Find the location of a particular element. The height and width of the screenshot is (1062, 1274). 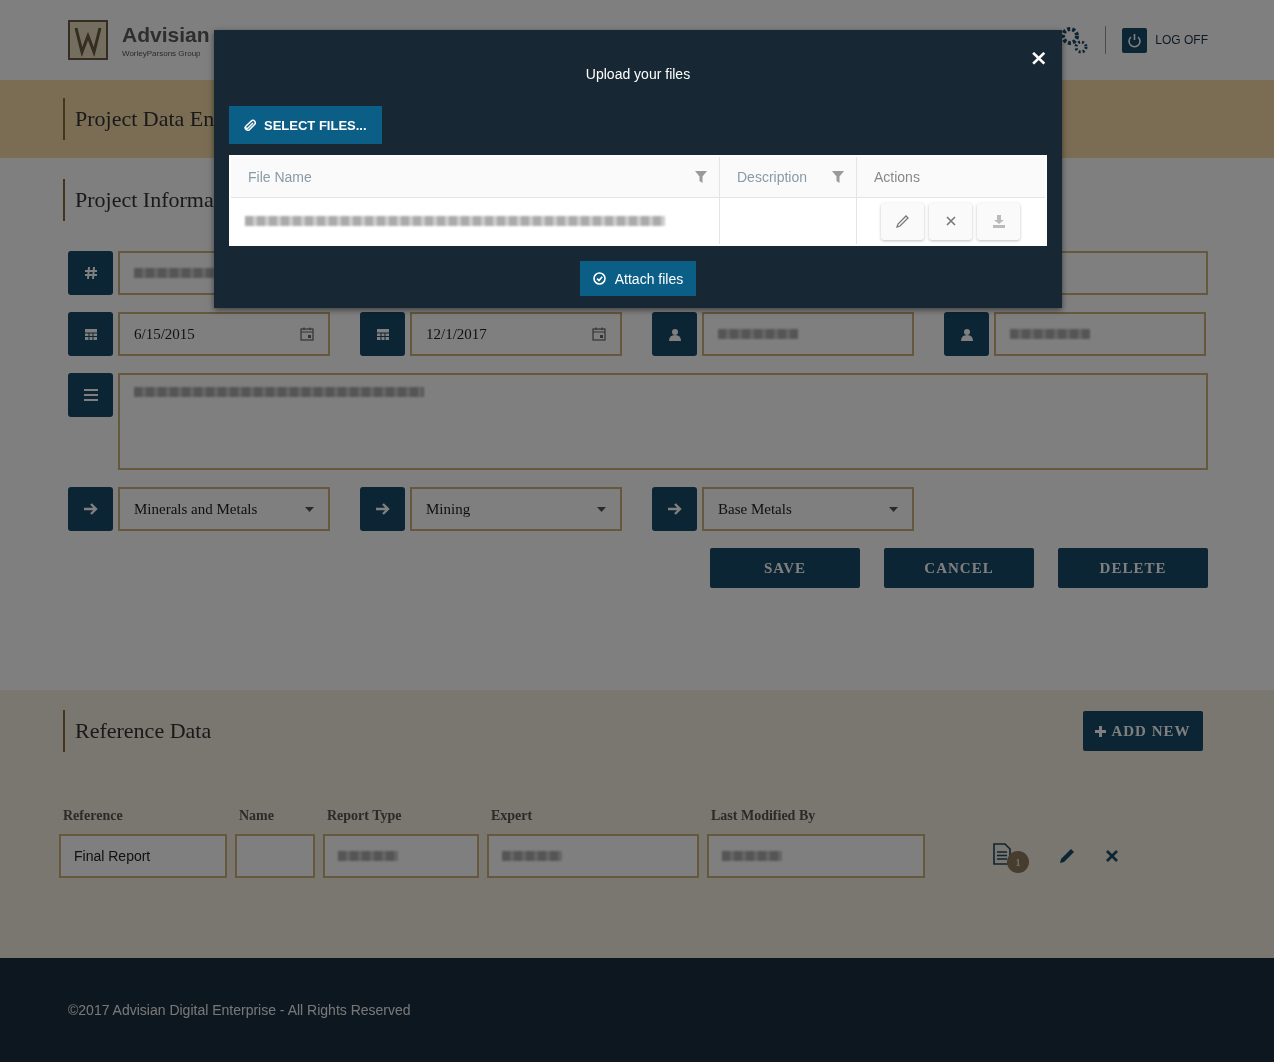

add-new-button: ADD NEW is located at coordinates (1143, 731).